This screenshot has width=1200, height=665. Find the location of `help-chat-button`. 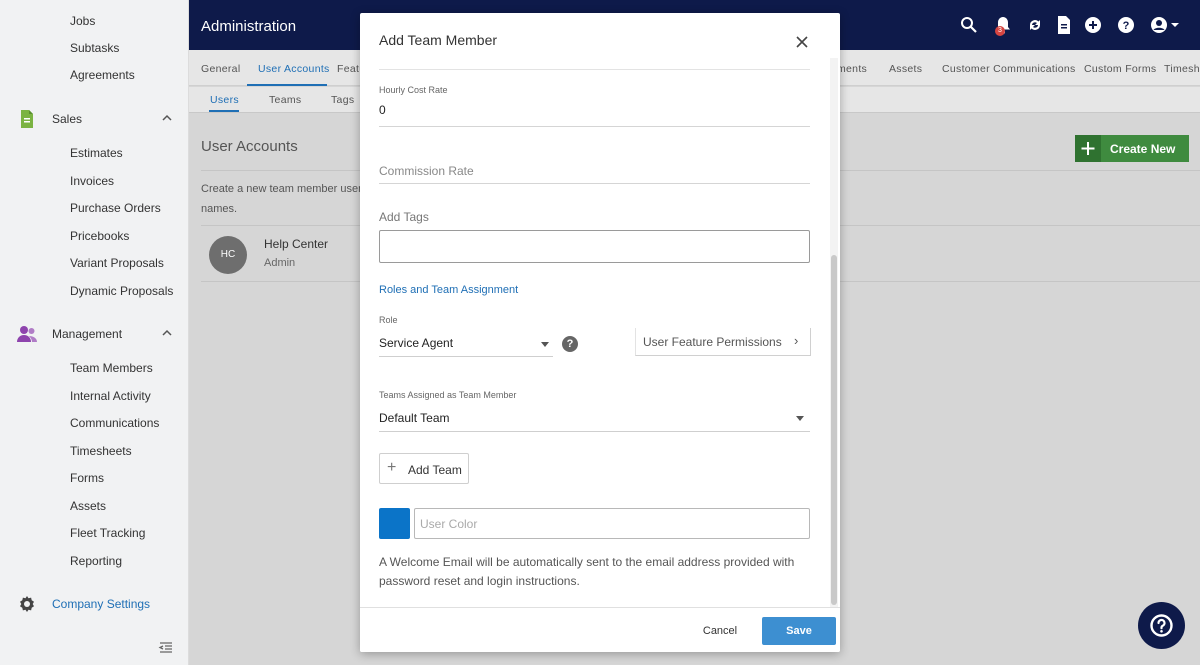

help-chat-button is located at coordinates (1161, 625).